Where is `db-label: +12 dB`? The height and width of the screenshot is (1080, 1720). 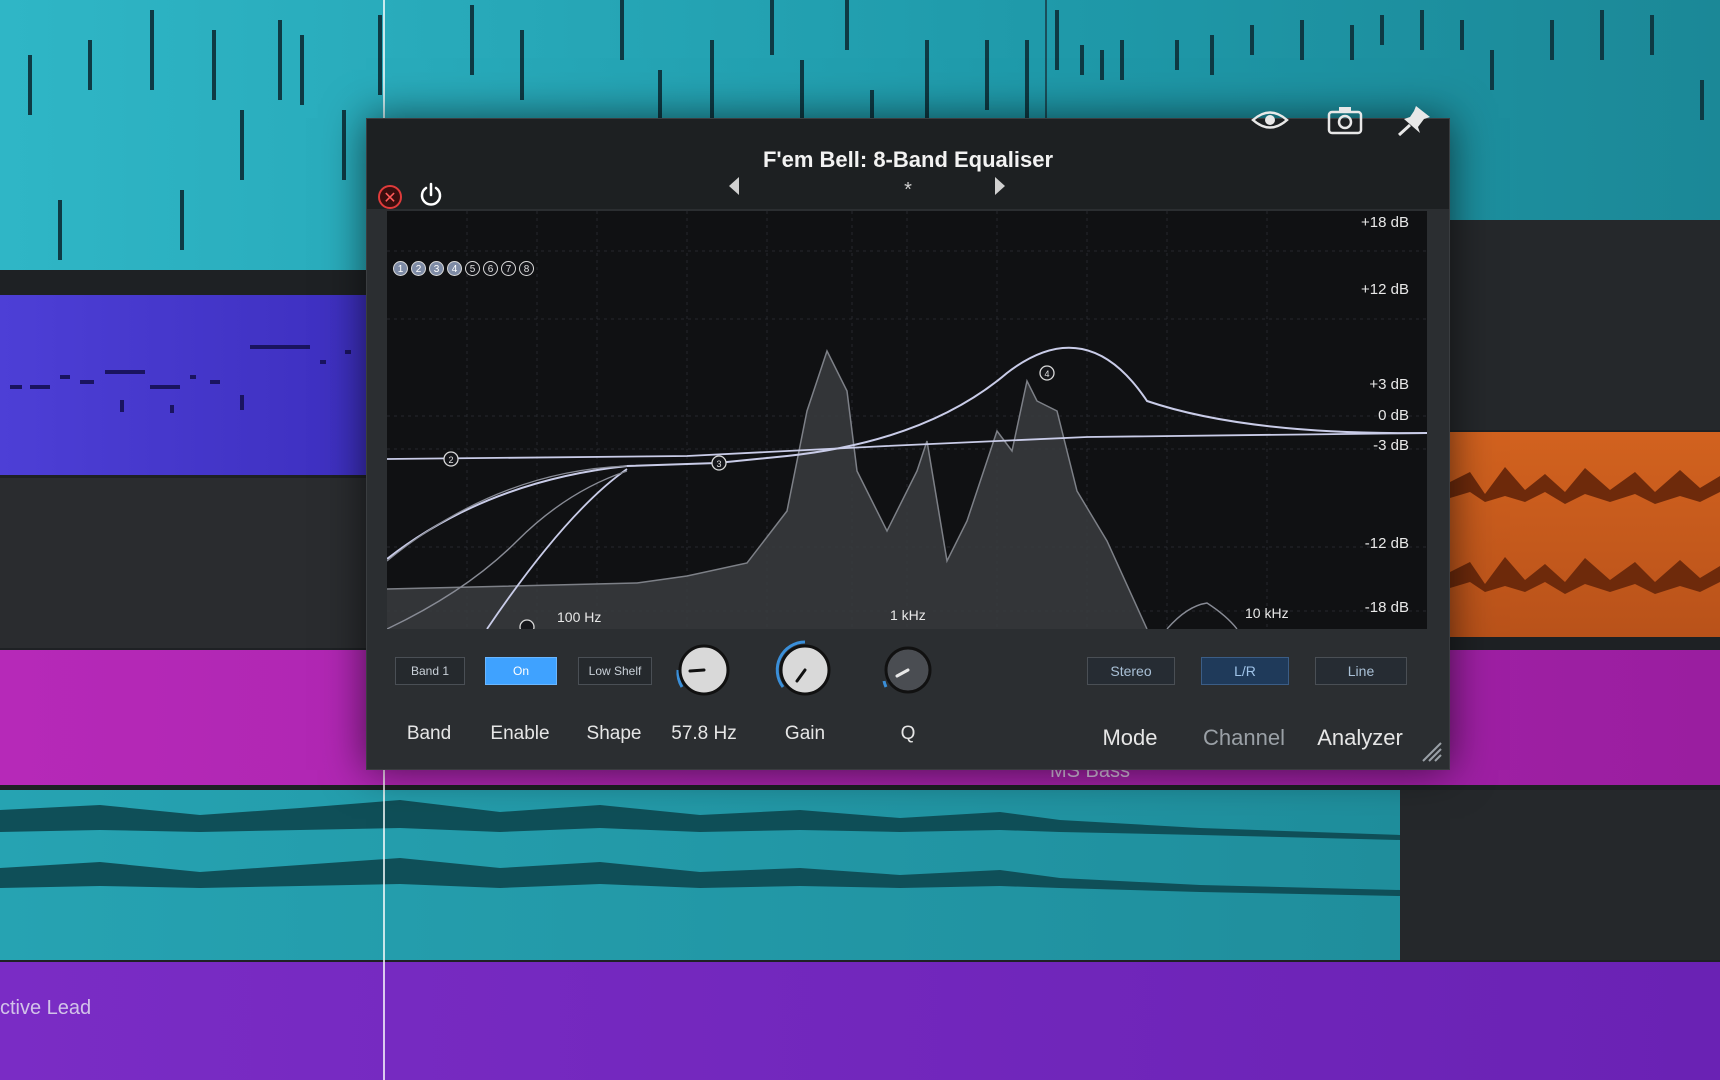
db-label: +12 dB is located at coordinates (1385, 289).